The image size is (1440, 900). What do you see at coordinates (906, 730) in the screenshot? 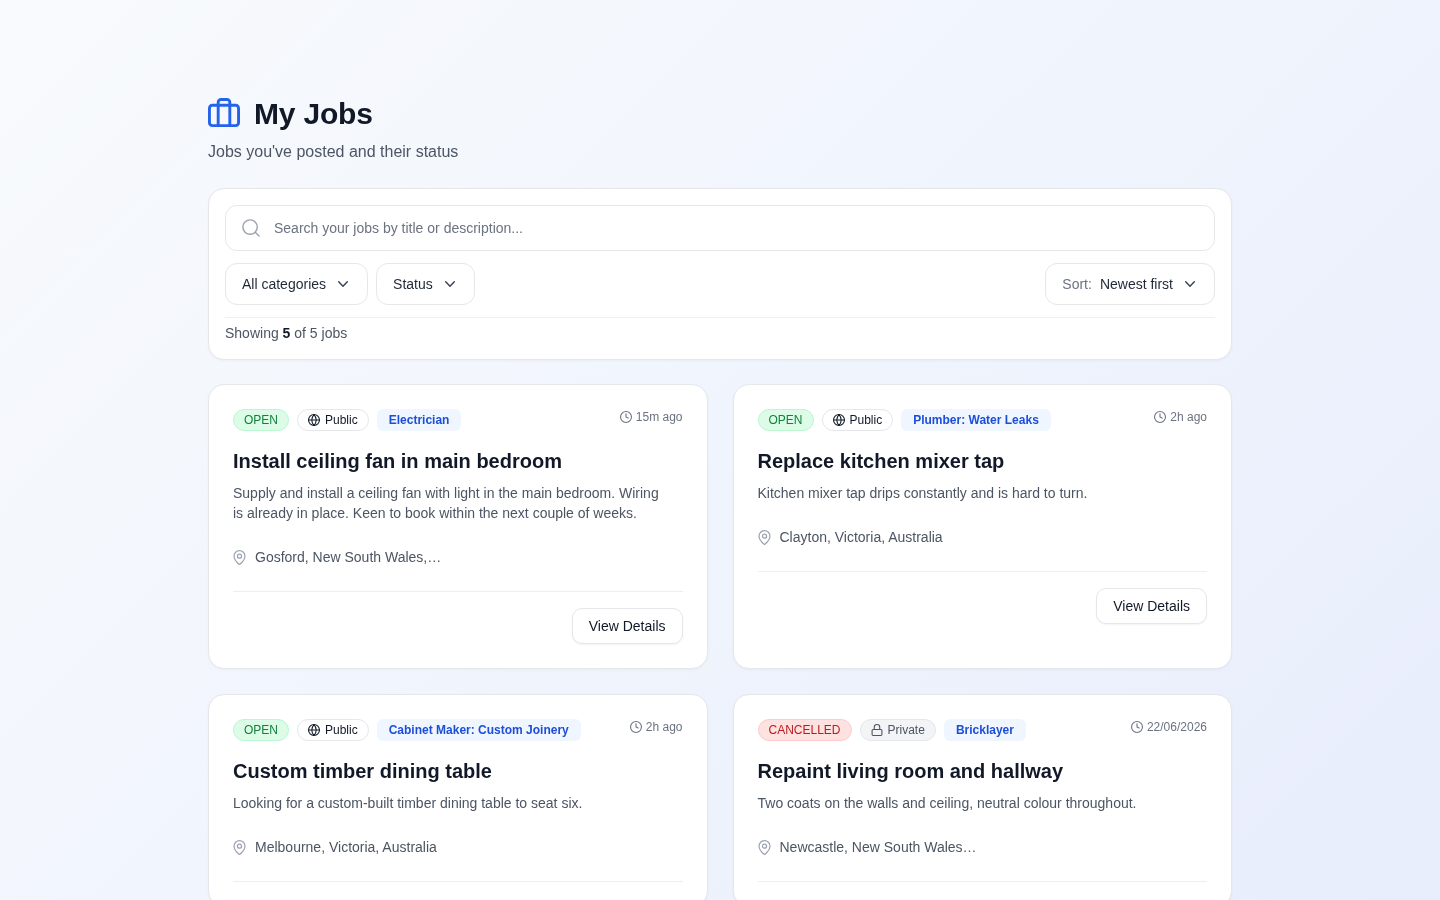
I see `visibility-label: Private` at bounding box center [906, 730].